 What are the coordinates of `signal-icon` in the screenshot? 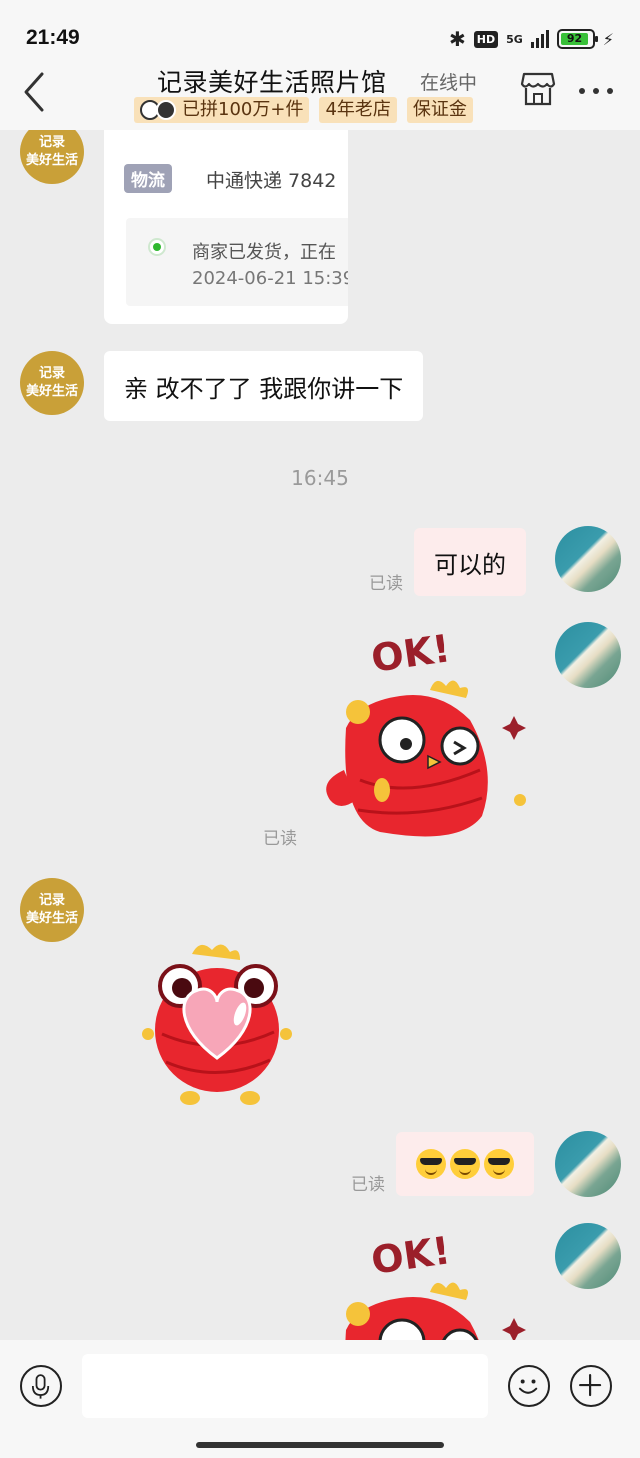 It's located at (539, 39).